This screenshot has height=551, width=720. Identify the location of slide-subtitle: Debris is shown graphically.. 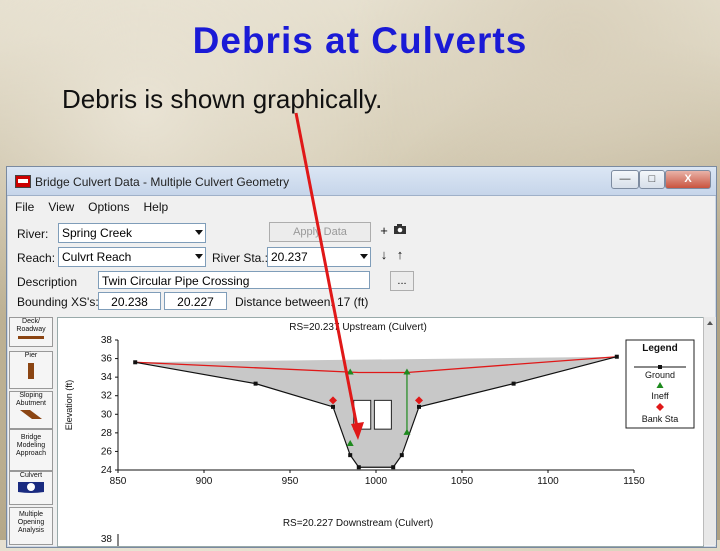
(222, 99).